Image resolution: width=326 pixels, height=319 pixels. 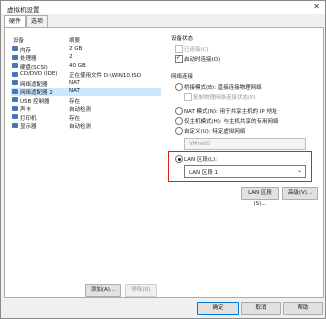 What do you see at coordinates (71, 57) in the screenshot?
I see `device-summary: 2` at bounding box center [71, 57].